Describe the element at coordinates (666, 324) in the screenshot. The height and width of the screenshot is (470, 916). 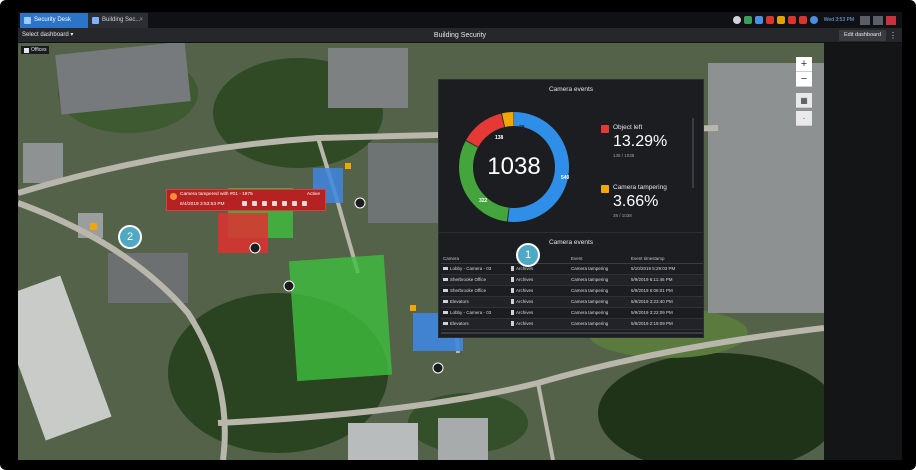
I see `cell-timestamp: 5/9/2019 2:19:09 PM` at that location.